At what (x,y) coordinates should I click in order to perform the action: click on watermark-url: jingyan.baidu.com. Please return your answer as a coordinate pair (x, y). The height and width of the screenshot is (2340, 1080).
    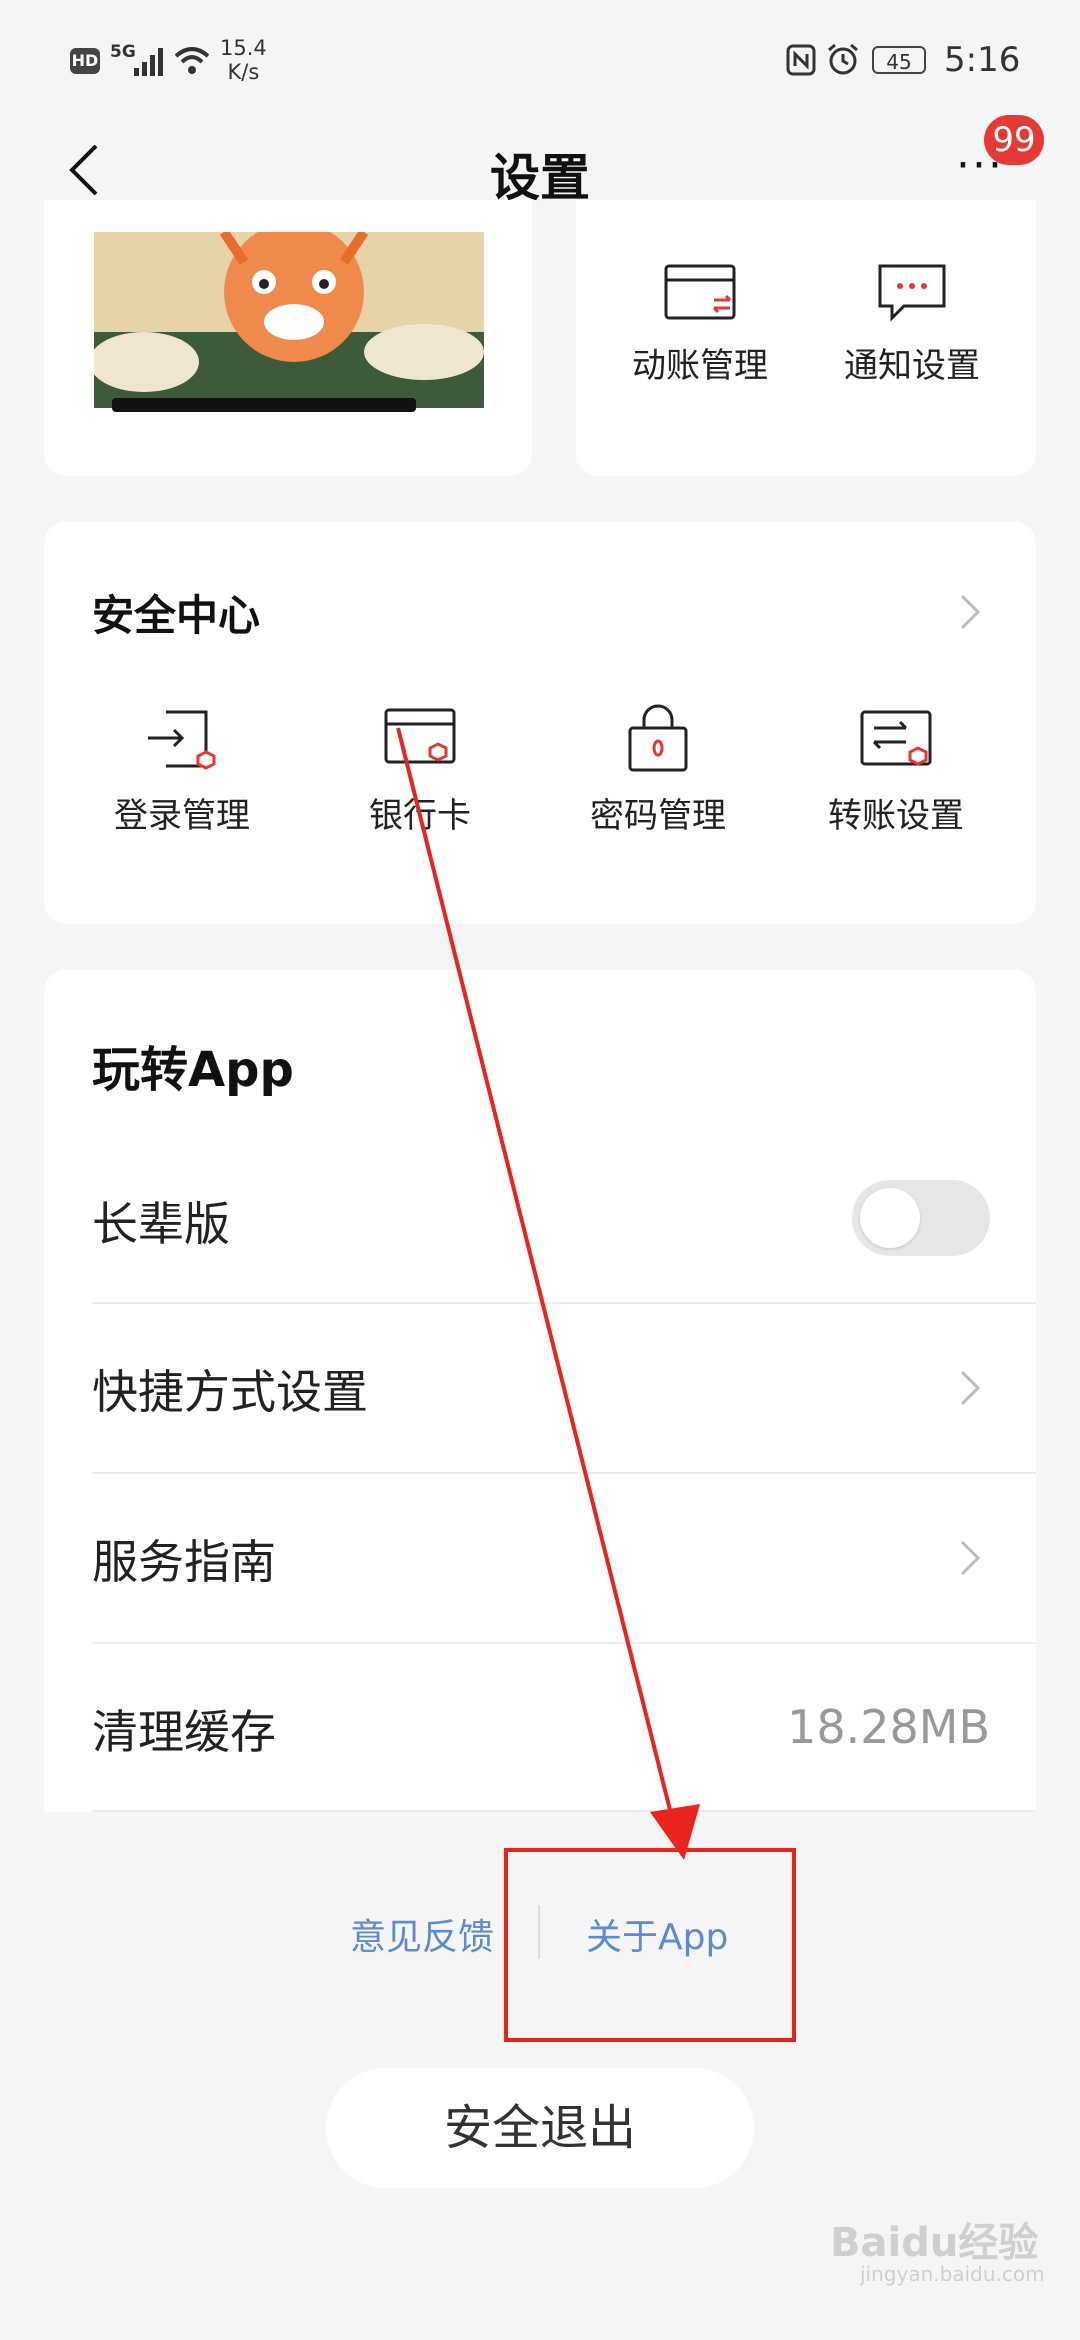
    Looking at the image, I should click on (952, 2274).